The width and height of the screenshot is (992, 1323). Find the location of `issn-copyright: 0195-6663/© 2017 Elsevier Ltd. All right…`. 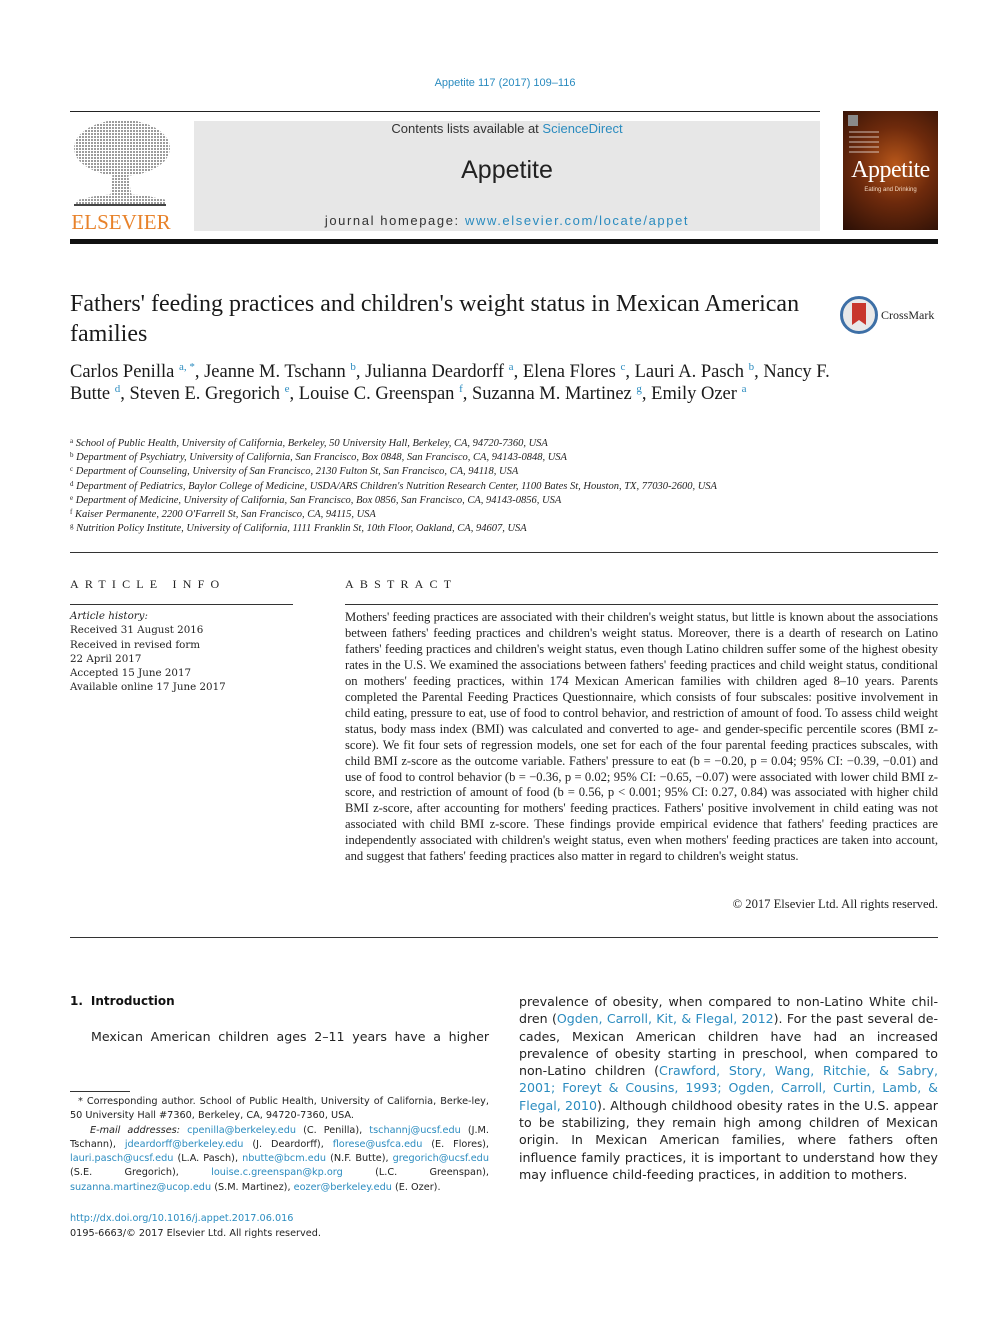

issn-copyright: 0195-6663/© 2017 Elsevier Ltd. All right… is located at coordinates (195, 1233).